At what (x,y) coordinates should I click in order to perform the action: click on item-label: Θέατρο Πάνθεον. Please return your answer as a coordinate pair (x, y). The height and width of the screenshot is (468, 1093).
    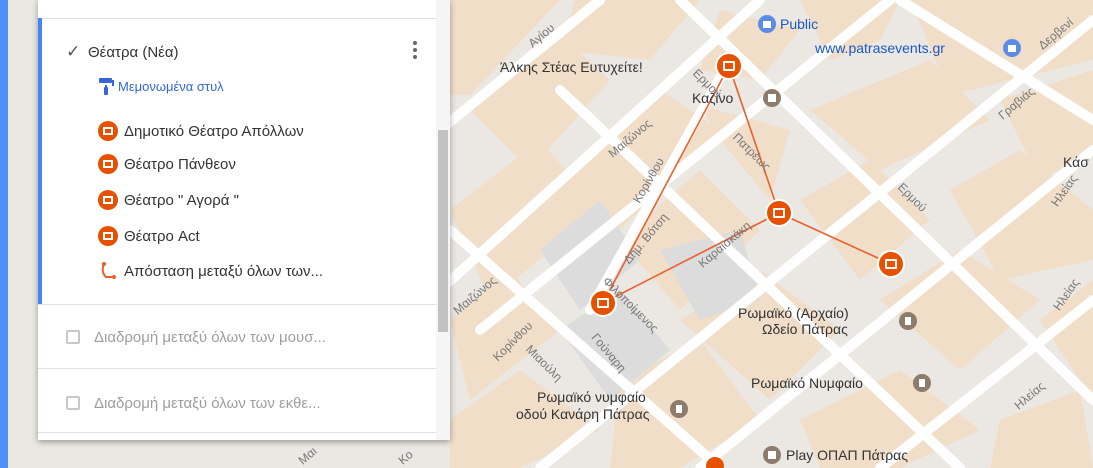
    Looking at the image, I should click on (180, 164).